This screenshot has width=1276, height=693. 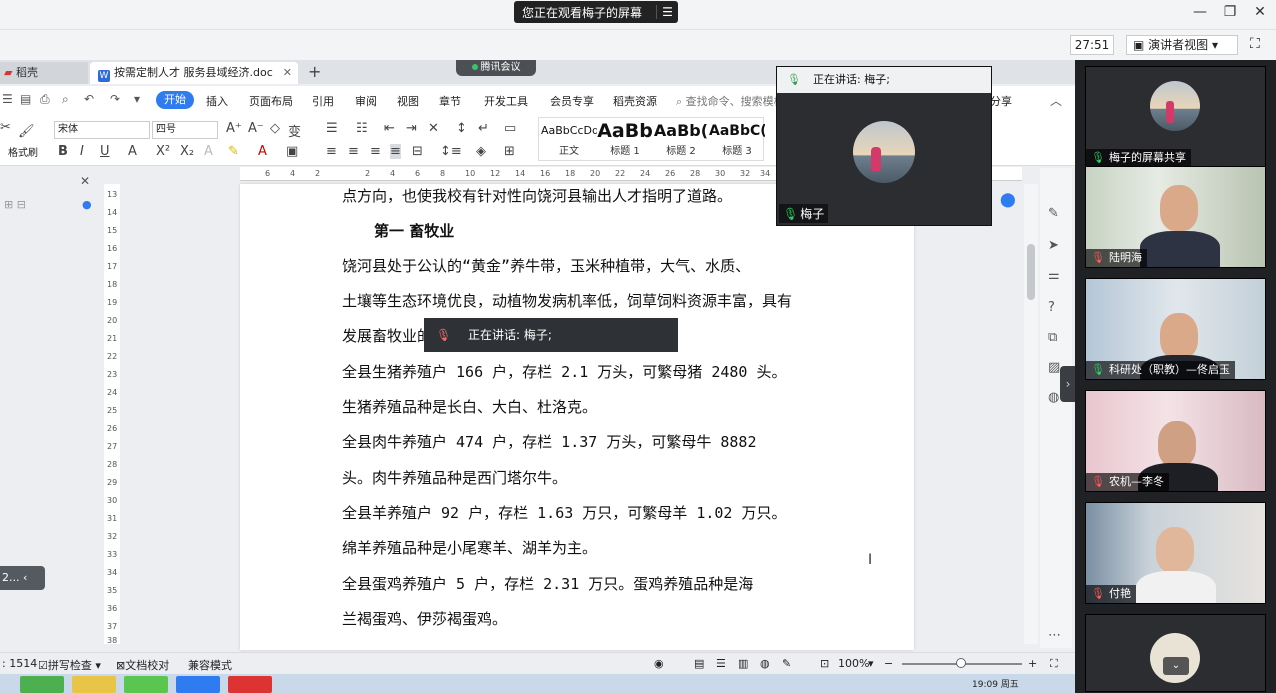 What do you see at coordinates (208, 151) in the screenshot?
I see `text-effect-icon: A` at bounding box center [208, 151].